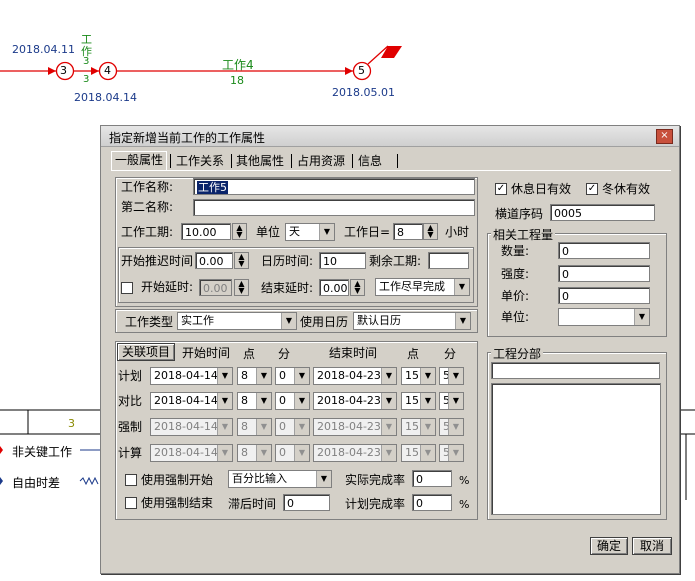 The height and width of the screenshot is (581, 695). Describe the element at coordinates (131, 503) in the screenshot. I see `force-end-checkbox` at that location.